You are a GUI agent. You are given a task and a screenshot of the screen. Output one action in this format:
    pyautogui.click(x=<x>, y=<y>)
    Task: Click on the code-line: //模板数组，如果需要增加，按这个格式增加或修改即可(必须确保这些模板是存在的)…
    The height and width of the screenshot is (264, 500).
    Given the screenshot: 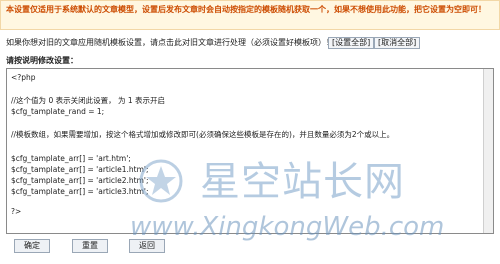 What is the action you would take?
    pyautogui.click(x=203, y=134)
    